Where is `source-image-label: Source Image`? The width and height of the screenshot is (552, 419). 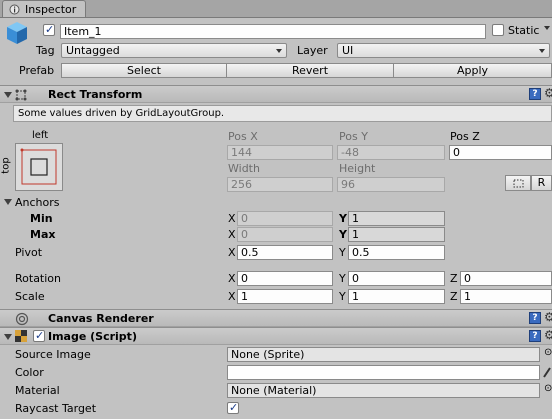
source-image-label: Source Image is located at coordinates (53, 354).